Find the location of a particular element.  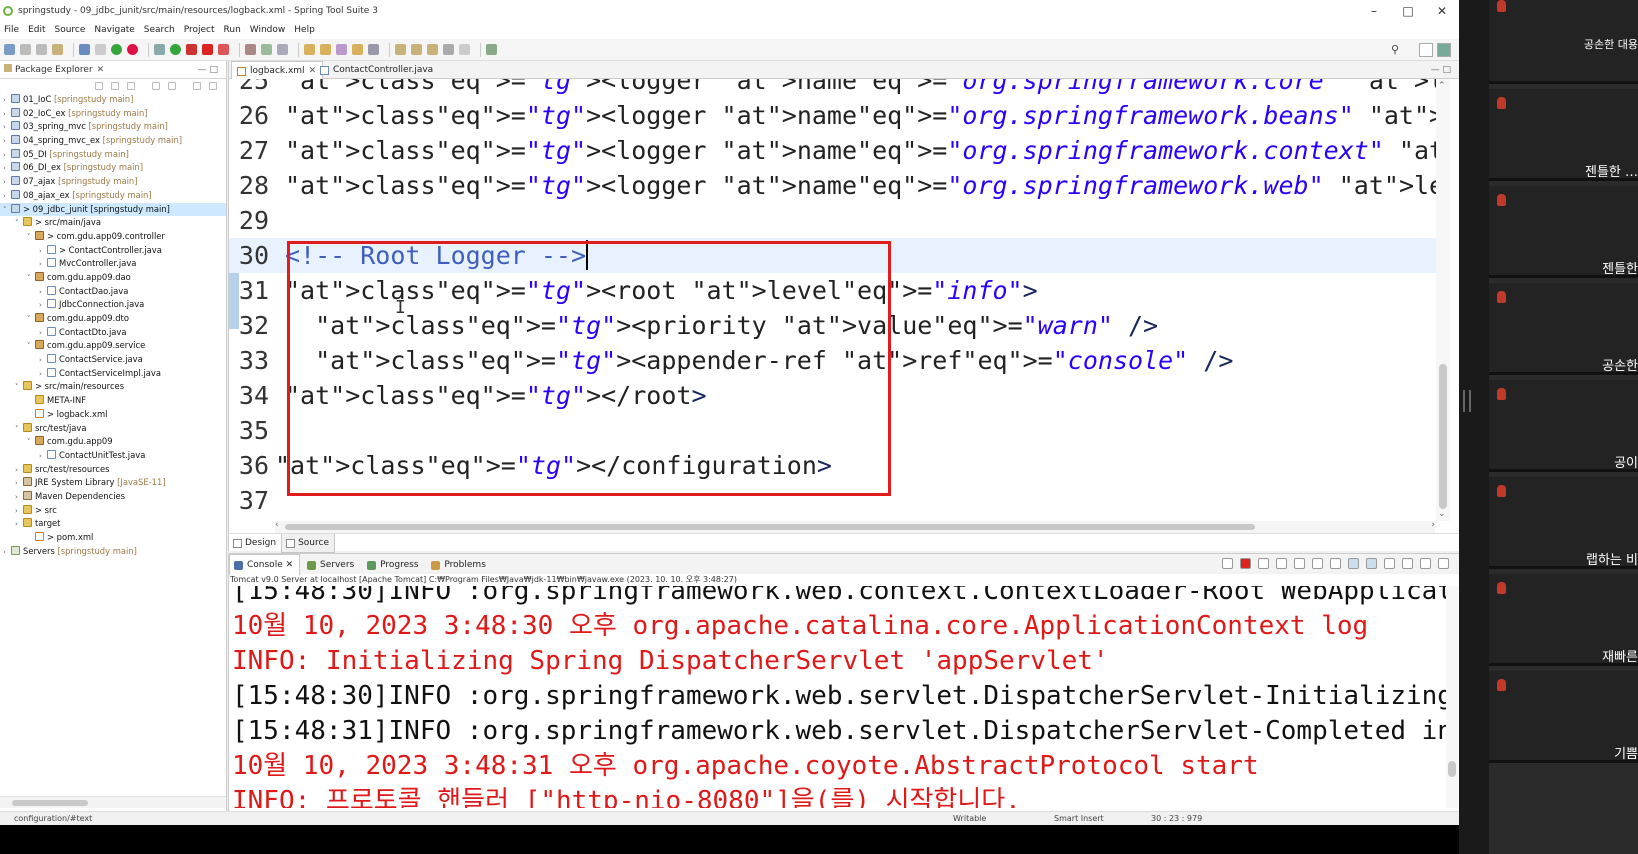

back-nav-icon is located at coordinates (99, 86).